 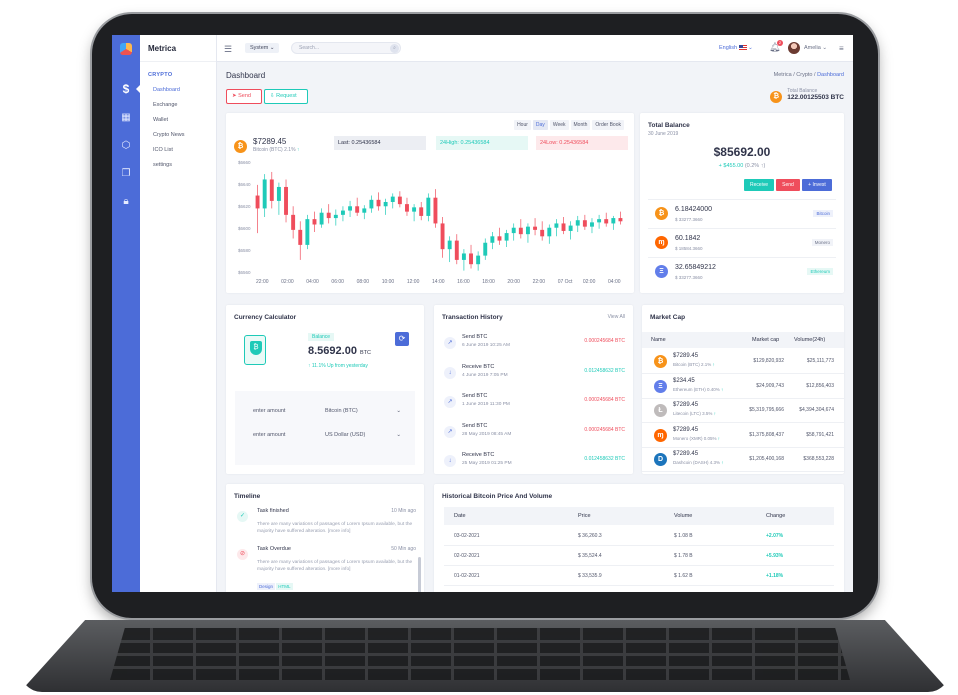 What do you see at coordinates (728, 48) in the screenshot?
I see `language-label: English` at bounding box center [728, 48].